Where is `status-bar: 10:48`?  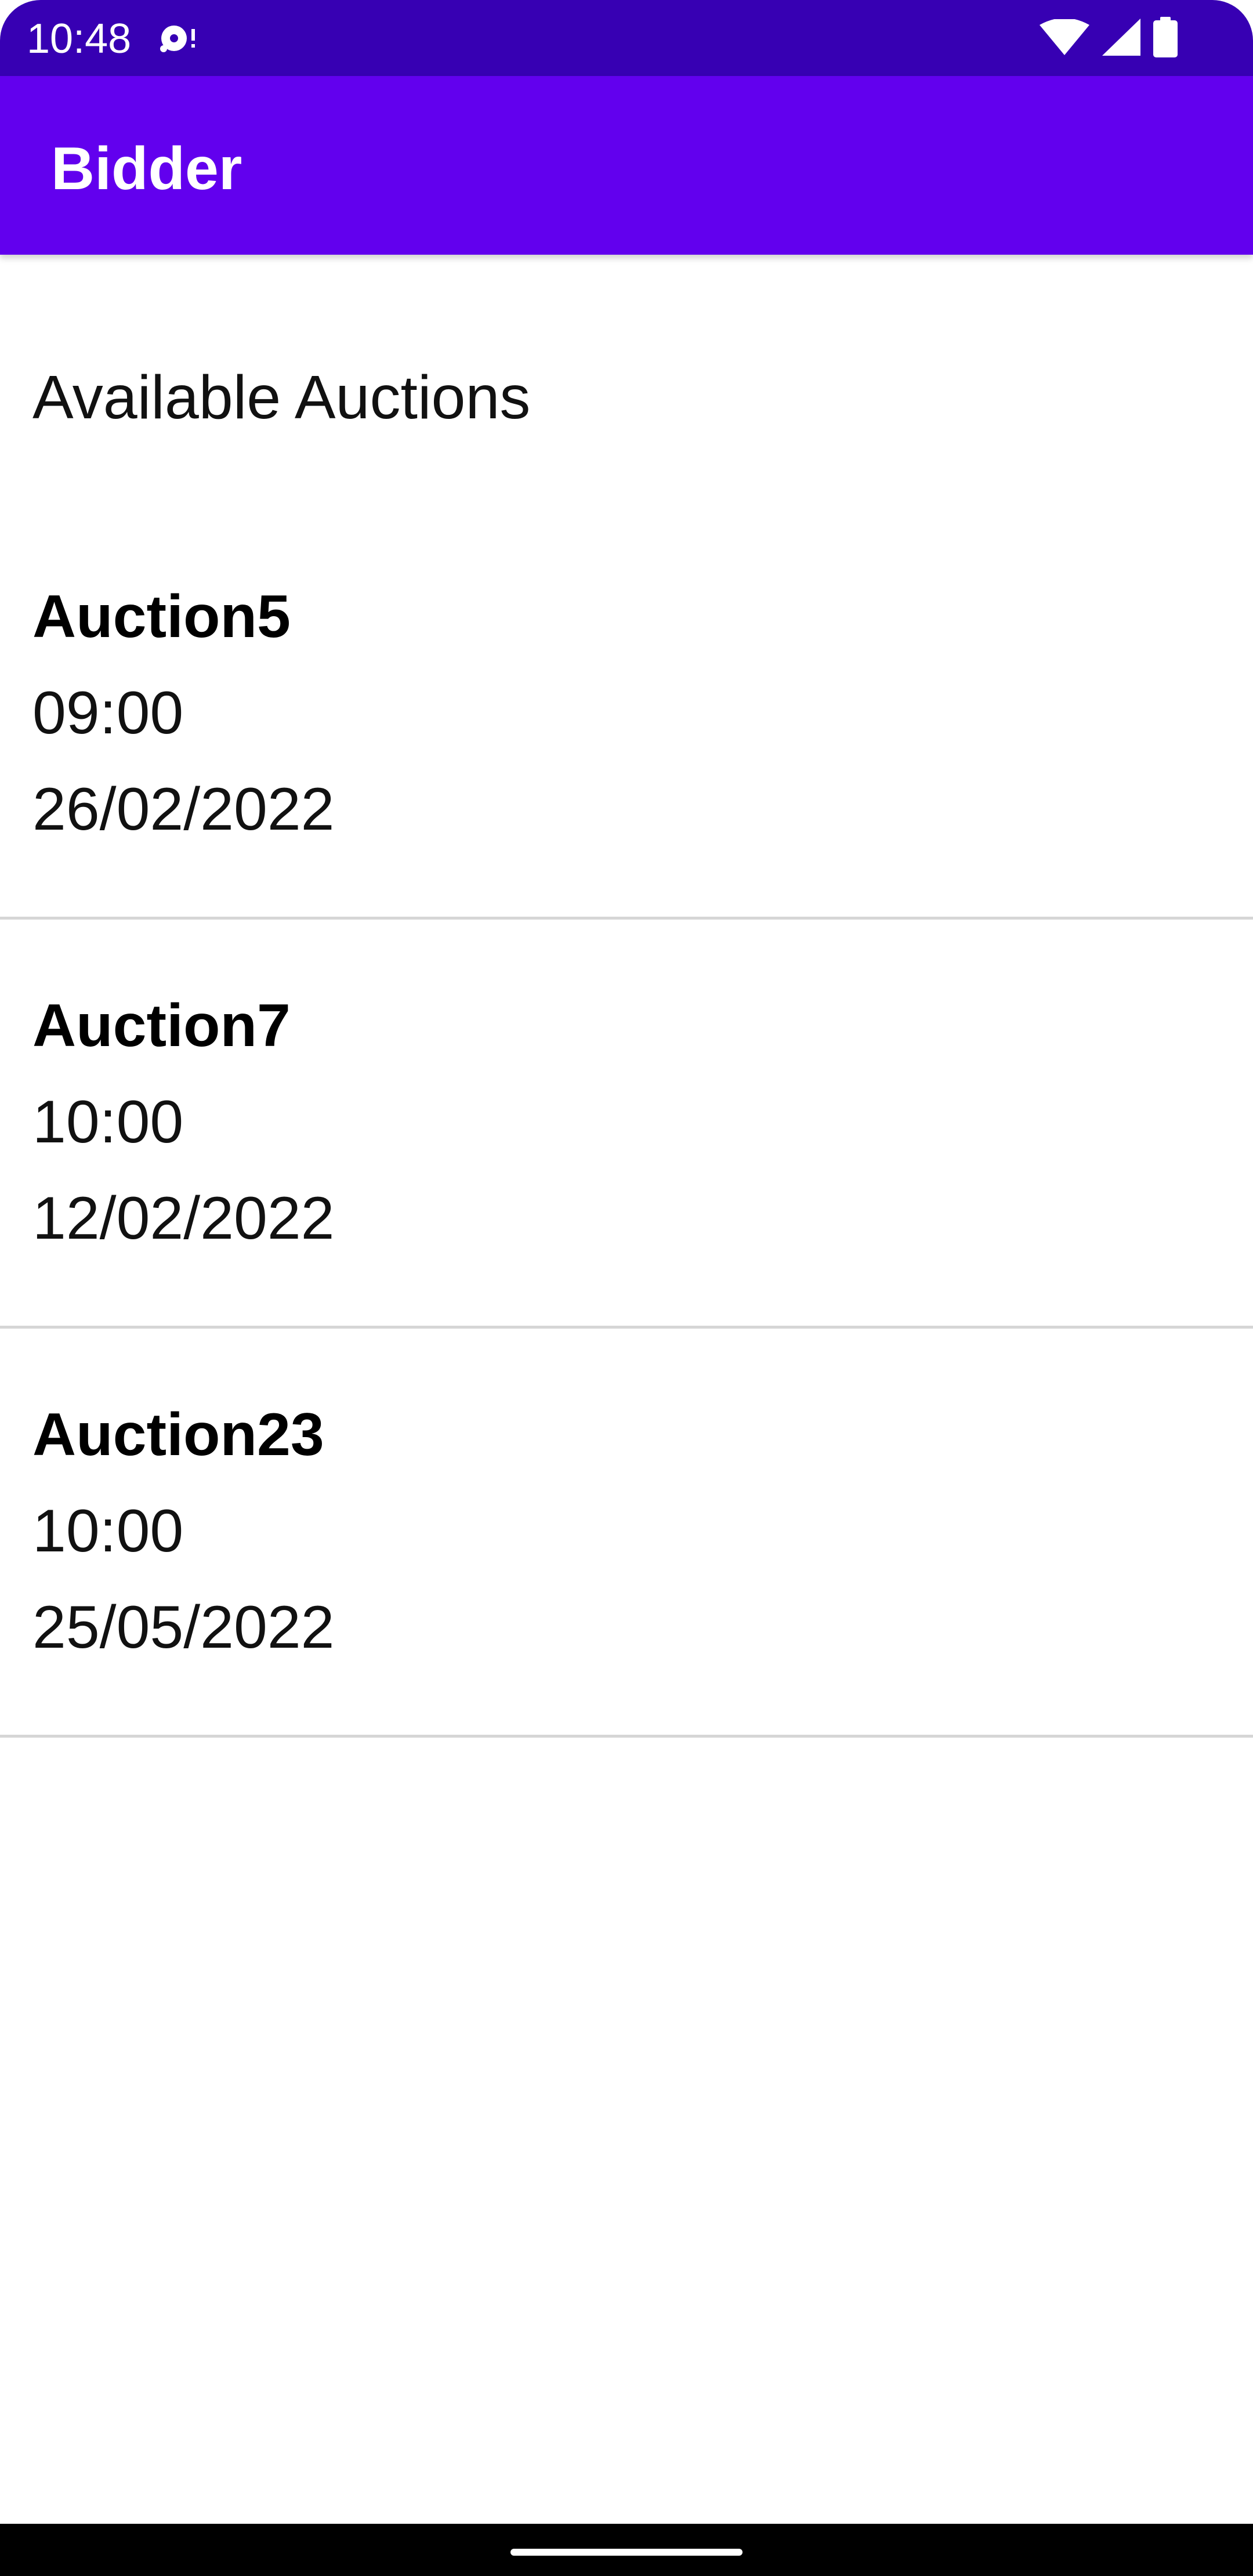
status-bar: 10:48 is located at coordinates (626, 38).